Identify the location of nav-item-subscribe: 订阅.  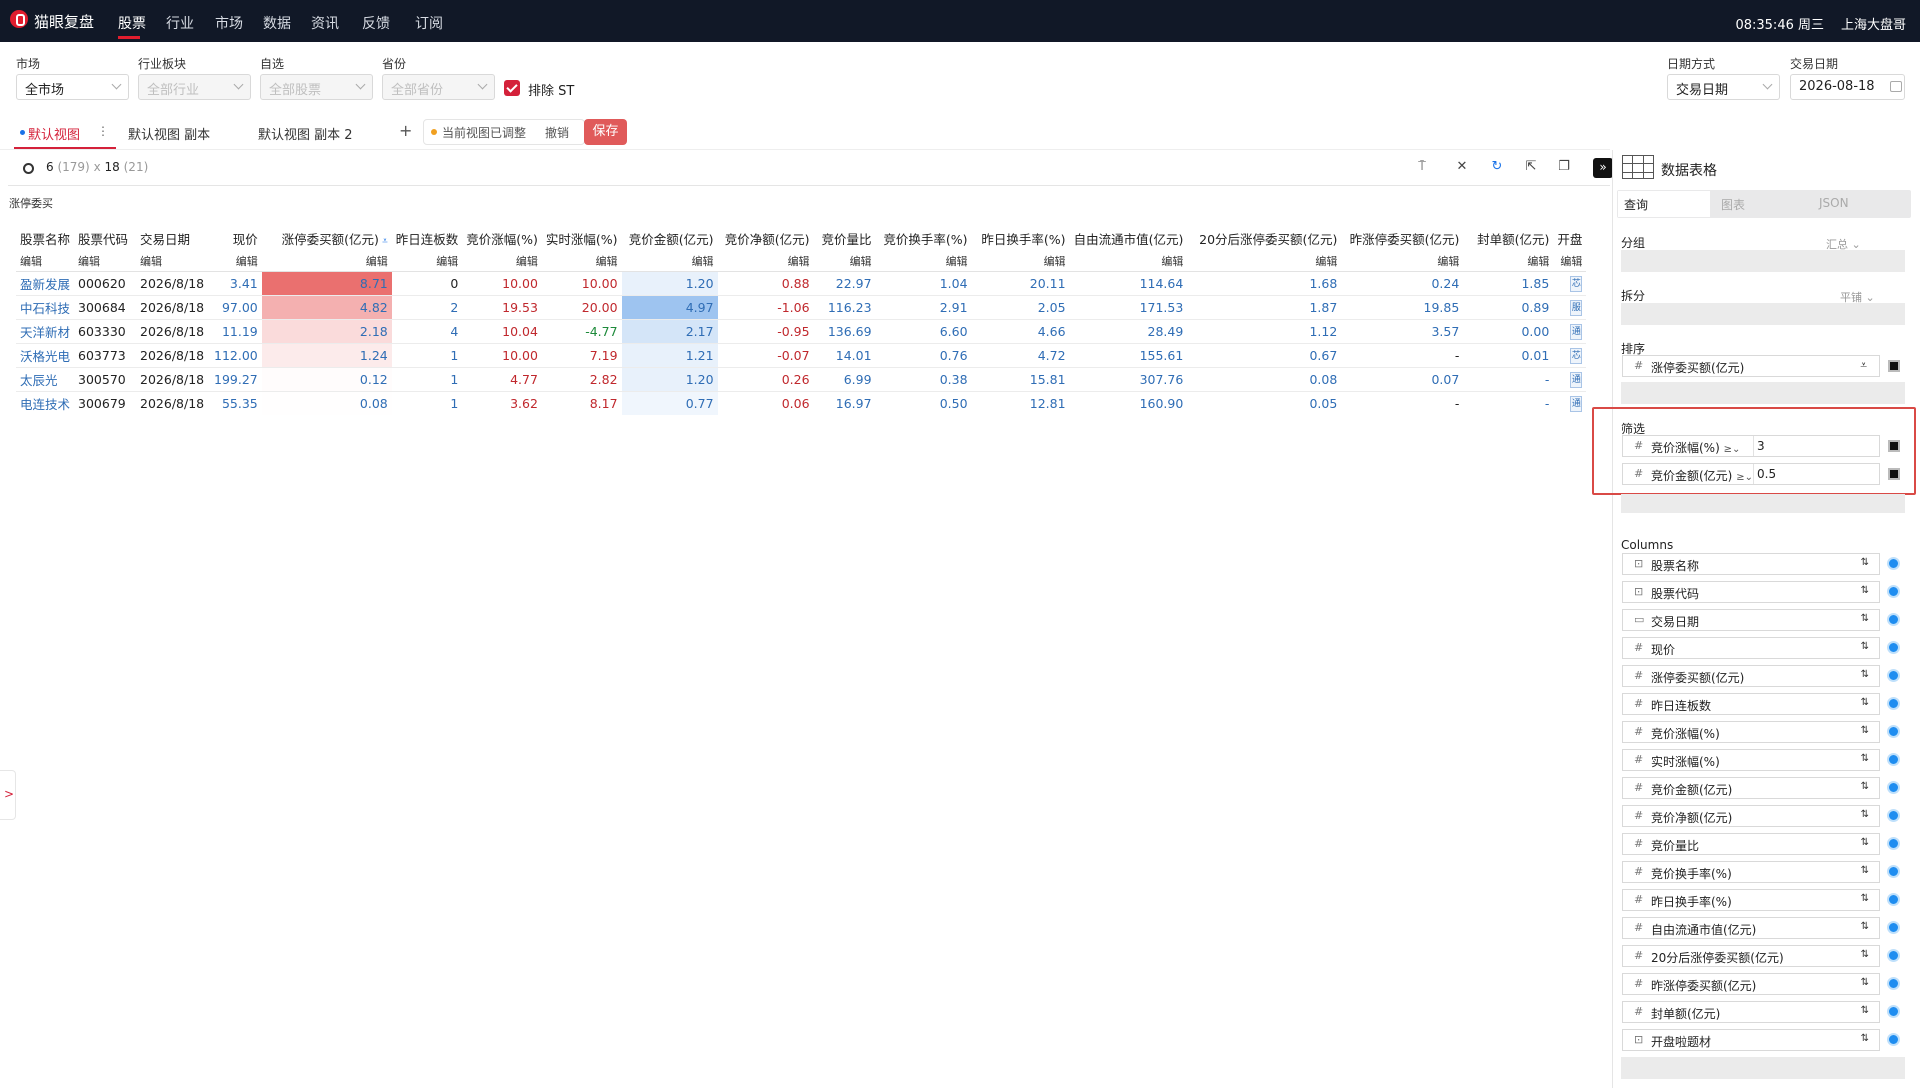
(429, 23).